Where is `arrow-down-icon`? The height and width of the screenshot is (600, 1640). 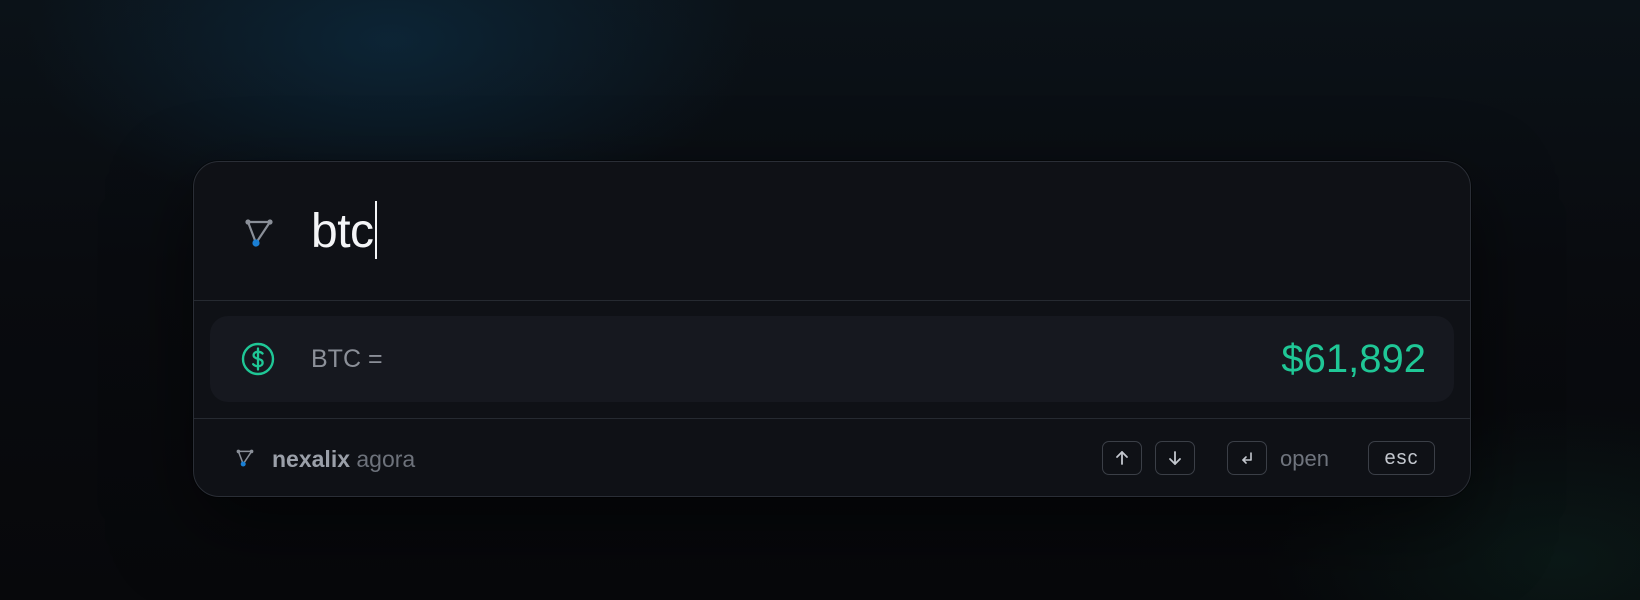 arrow-down-icon is located at coordinates (1175, 458).